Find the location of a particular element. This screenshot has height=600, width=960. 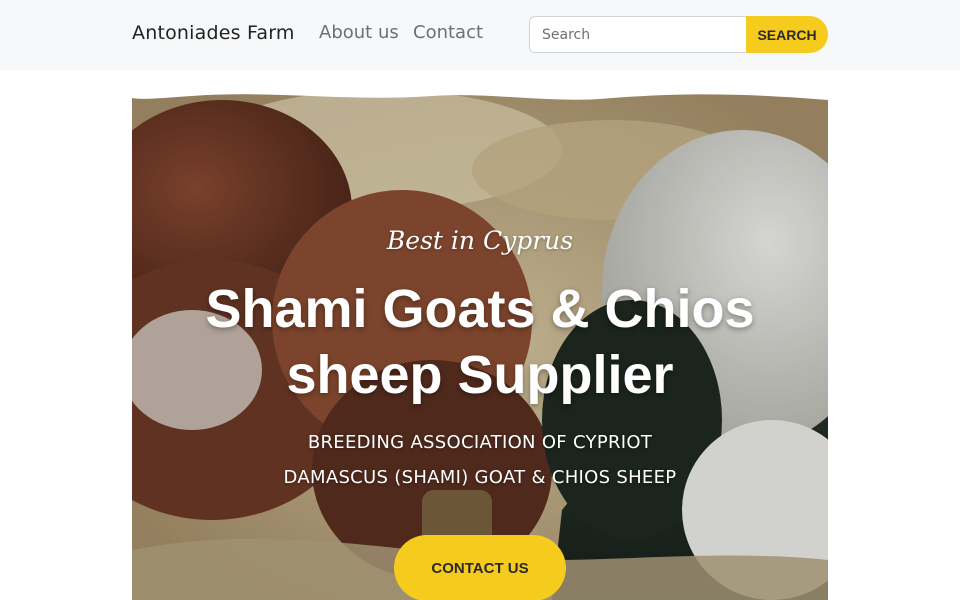

navbar: Antoniades Farm About us Contact SEARCH is located at coordinates (480, 35).